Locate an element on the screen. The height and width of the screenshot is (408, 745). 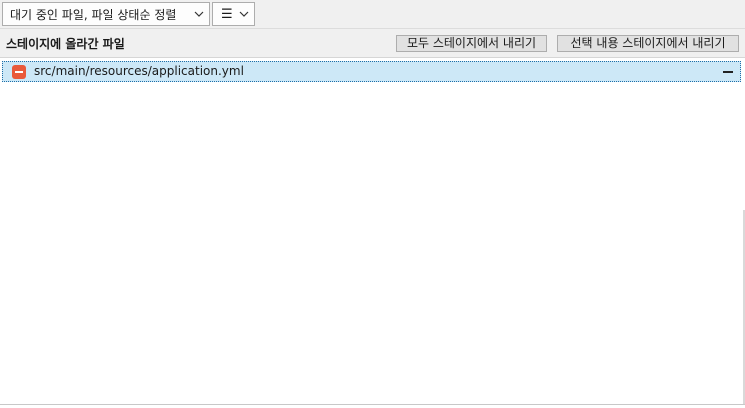
sort-dropdown-label: 대기 중인 파일, 파일 상태순 정렬 is located at coordinates (93, 14).